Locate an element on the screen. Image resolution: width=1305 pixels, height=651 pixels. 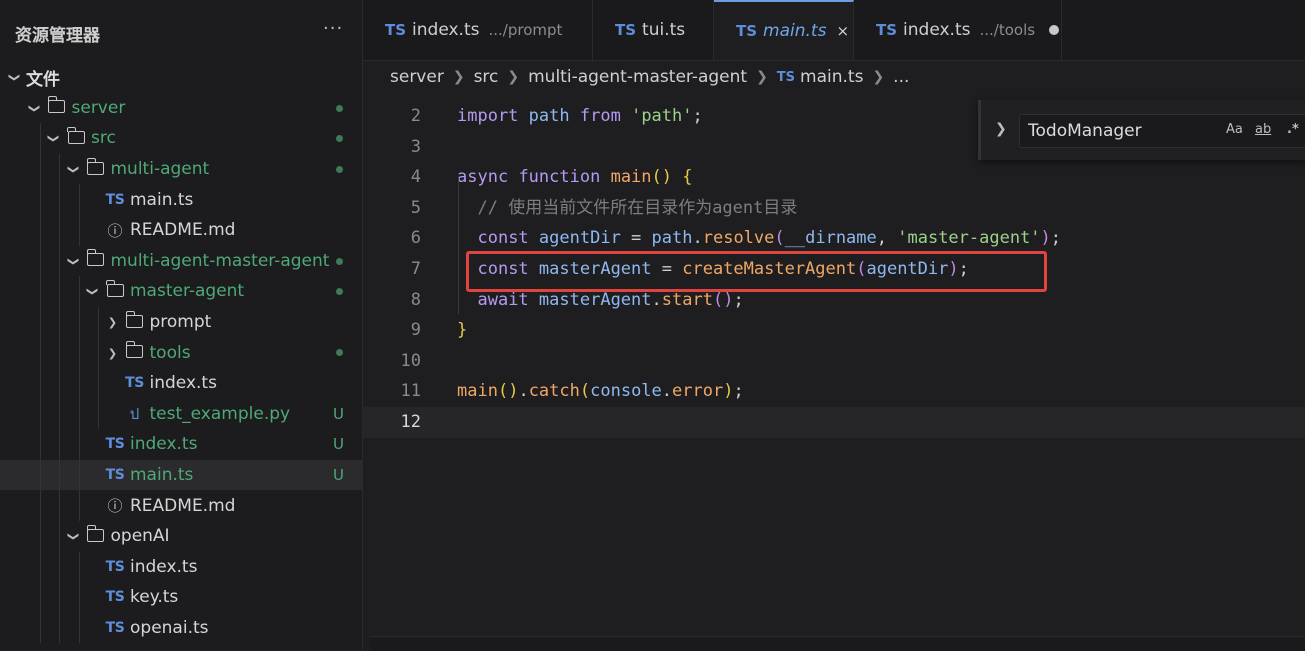
explorer-title: 资源管理器 is located at coordinates (57, 36).